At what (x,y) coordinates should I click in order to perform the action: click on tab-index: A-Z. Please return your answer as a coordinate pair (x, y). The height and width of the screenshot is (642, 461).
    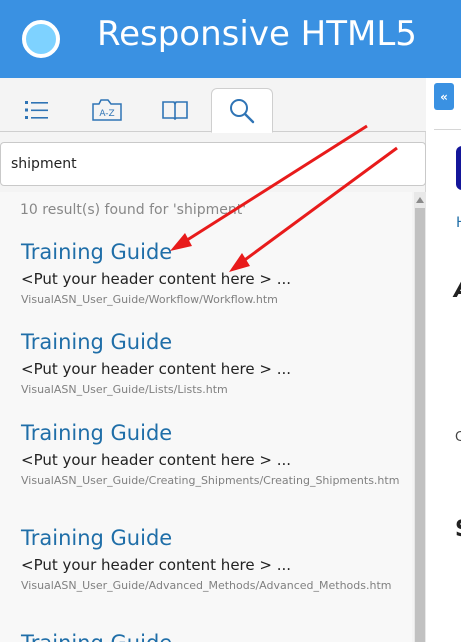
    Looking at the image, I should click on (107, 110).